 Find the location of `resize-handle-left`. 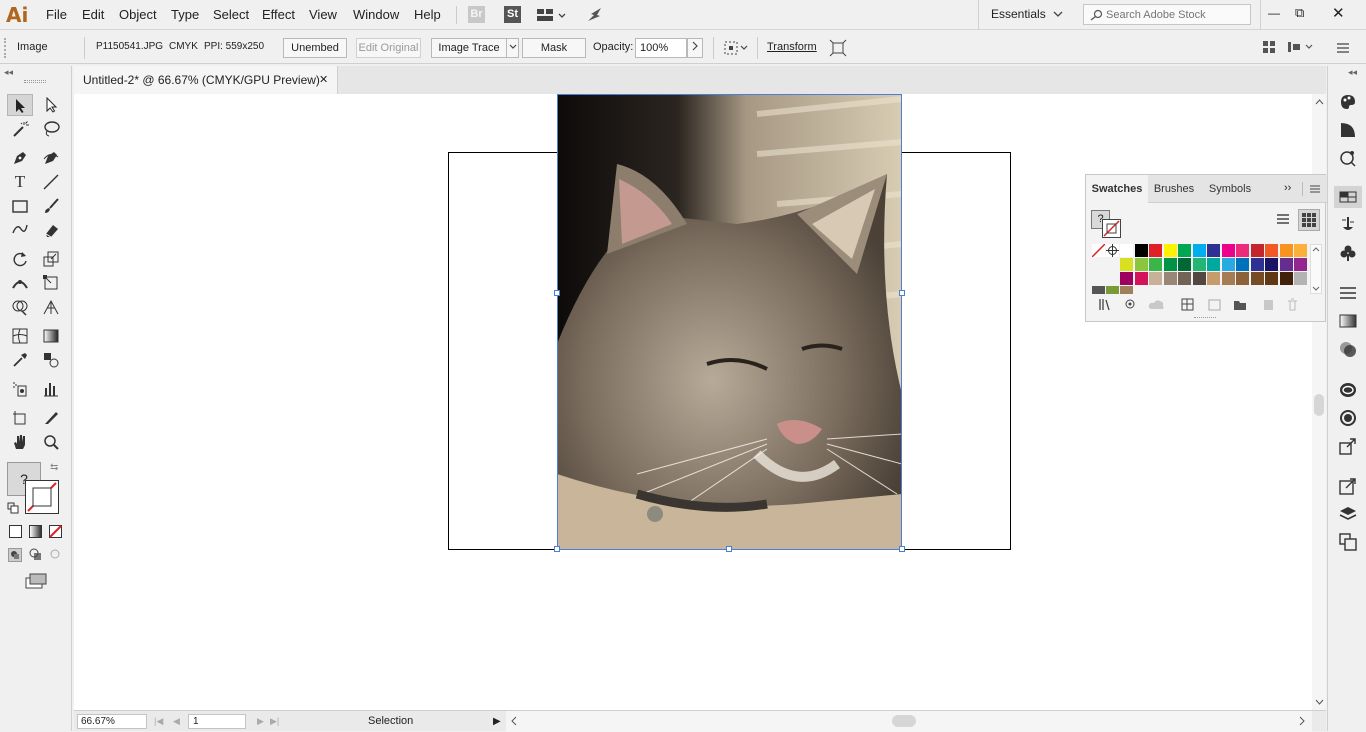

resize-handle-left is located at coordinates (557, 293).